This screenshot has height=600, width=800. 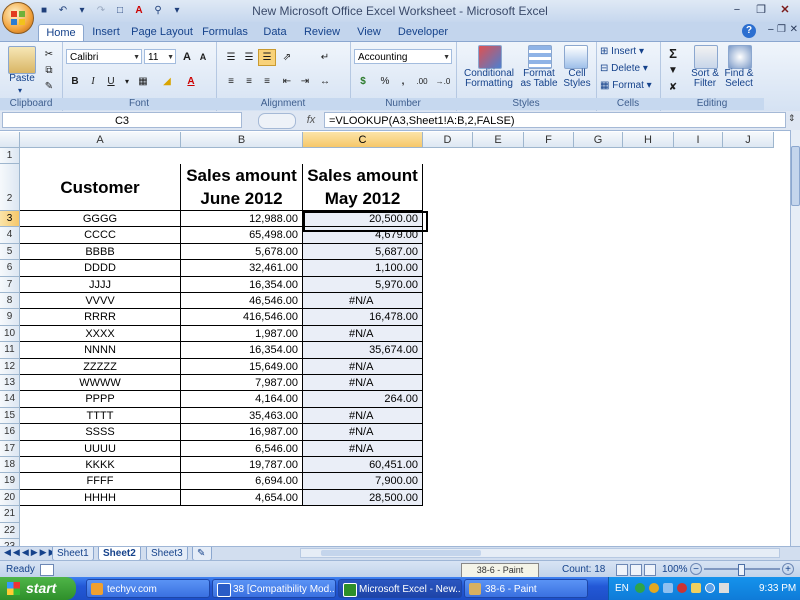 I want to click on row-header-18: 18, so click(x=10, y=465).